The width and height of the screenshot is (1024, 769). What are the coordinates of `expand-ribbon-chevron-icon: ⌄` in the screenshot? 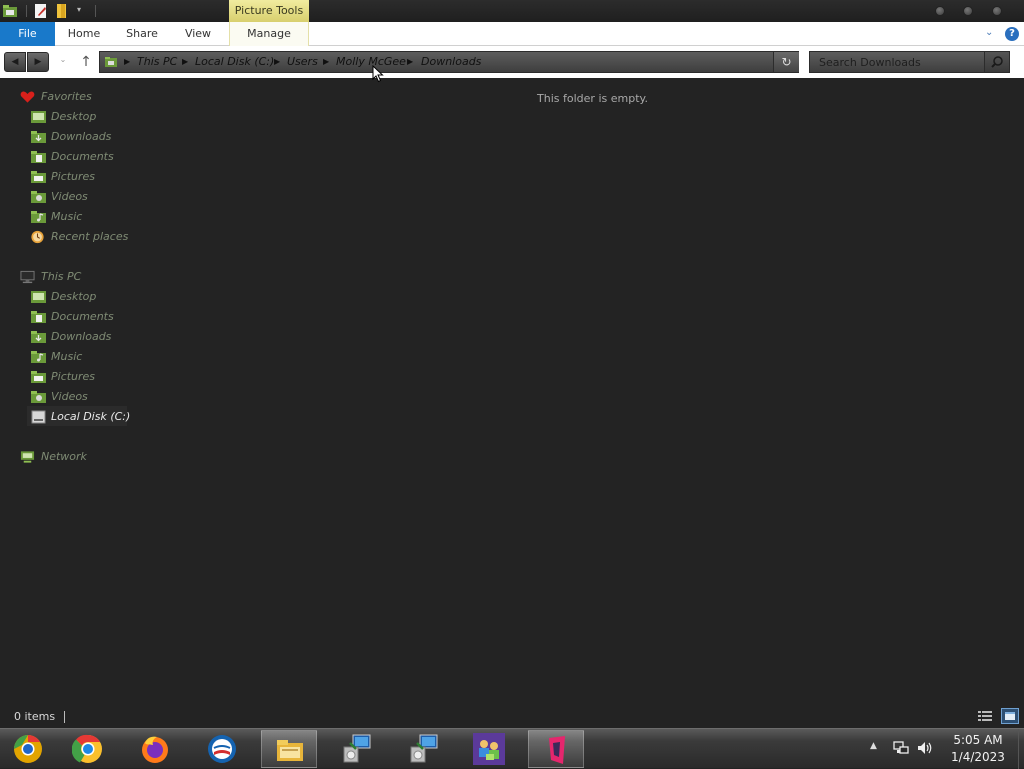 It's located at (991, 33).